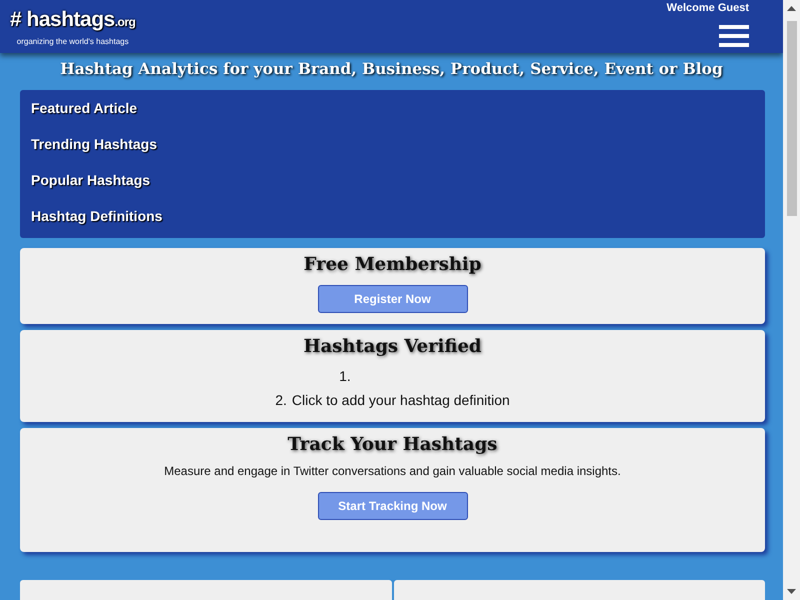 This screenshot has height=600, width=800. I want to click on nav-link: Popular Hashtags, so click(392, 182).